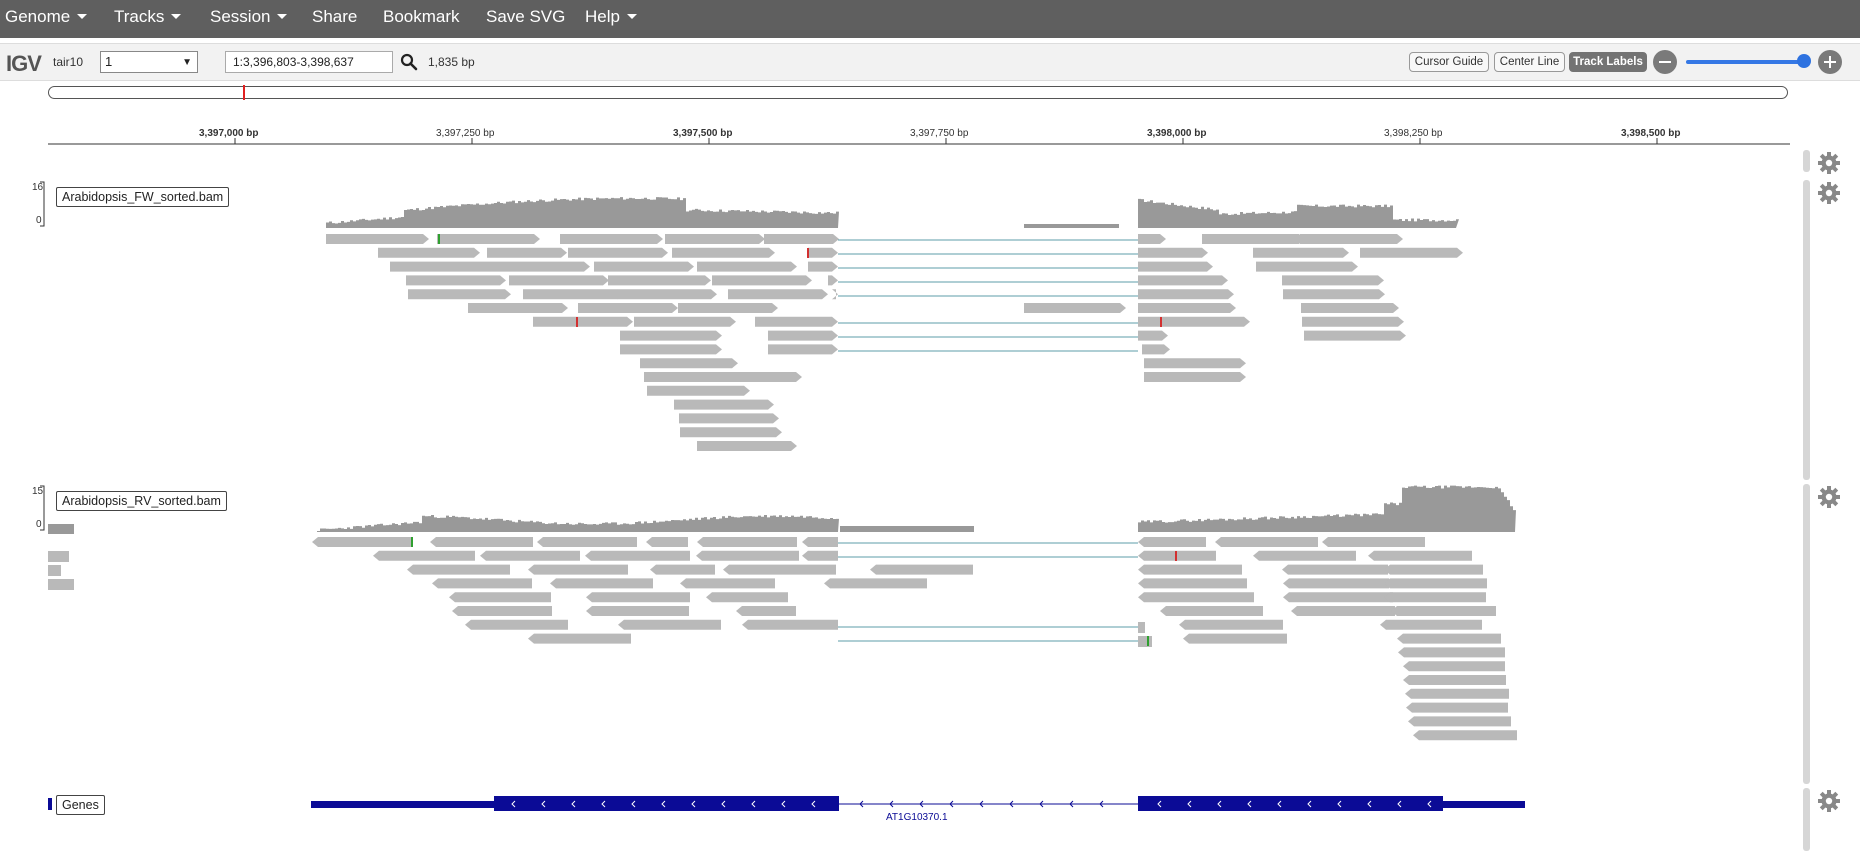 The height and width of the screenshot is (851, 1860). I want to click on ruler-tick-label: 3,397,750 bp, so click(939, 133).